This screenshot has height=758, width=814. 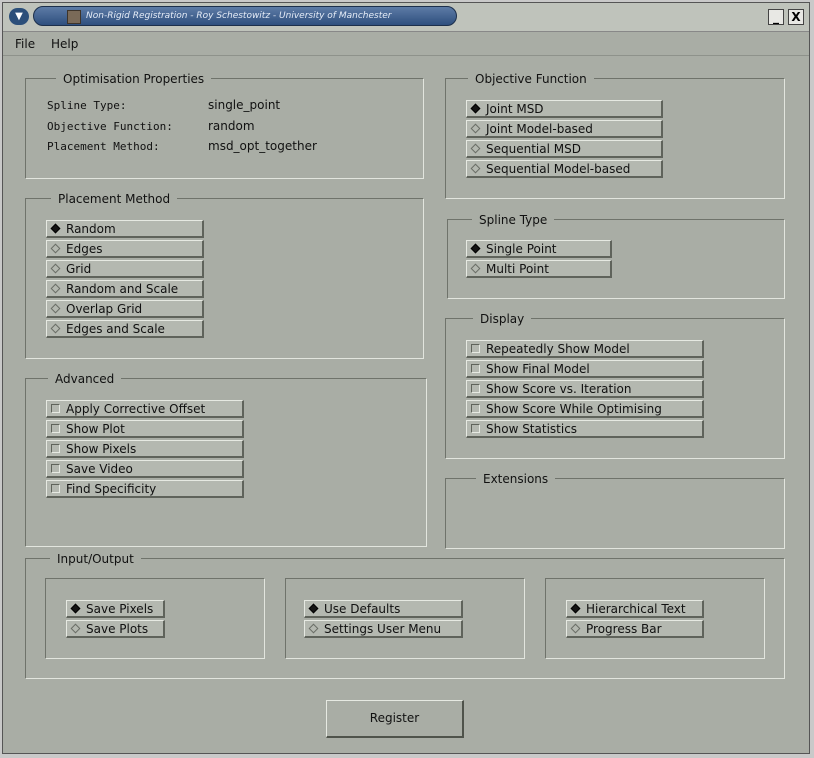 I want to click on option-label: Sequential MSD, so click(x=533, y=149).